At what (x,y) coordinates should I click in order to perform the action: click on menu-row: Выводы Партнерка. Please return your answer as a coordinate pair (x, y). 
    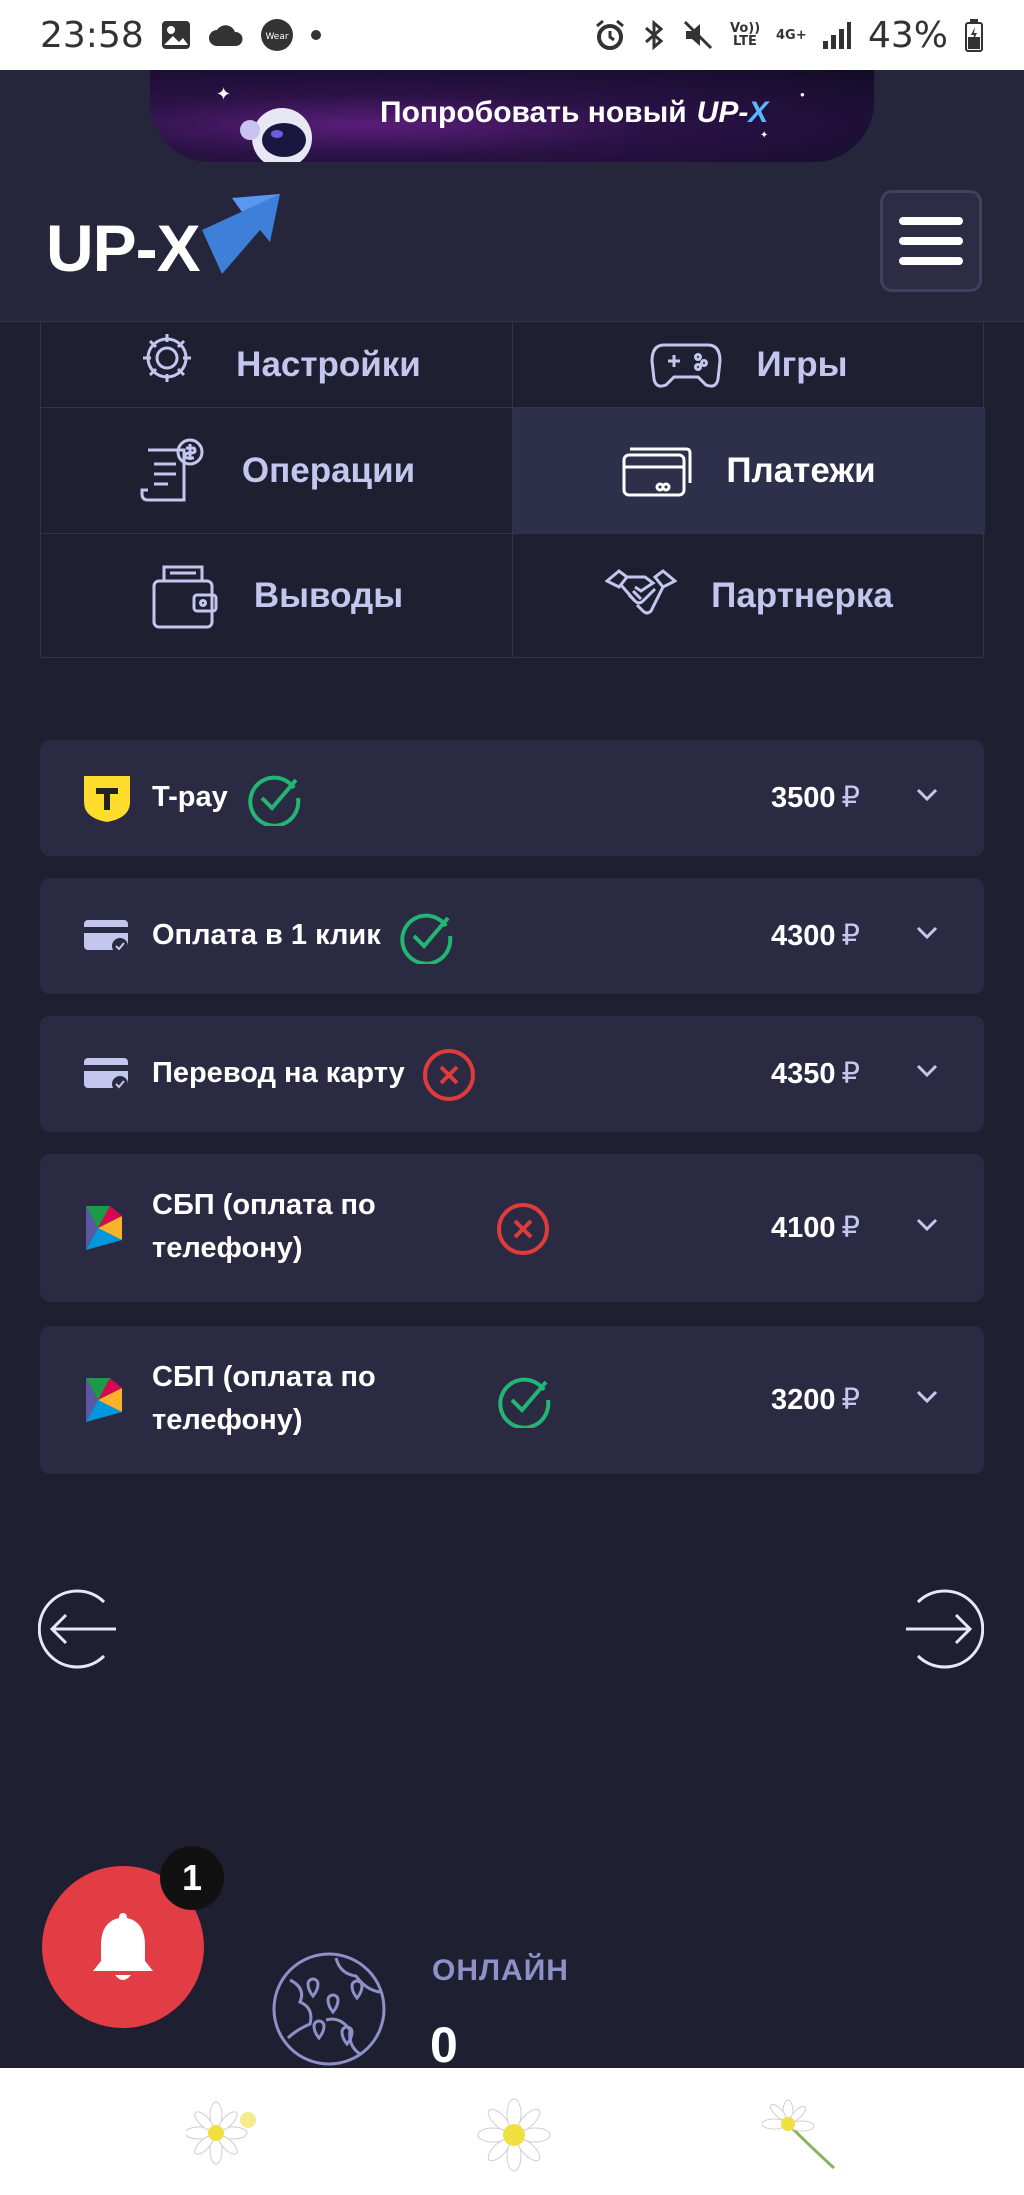
    Looking at the image, I should click on (513, 596).